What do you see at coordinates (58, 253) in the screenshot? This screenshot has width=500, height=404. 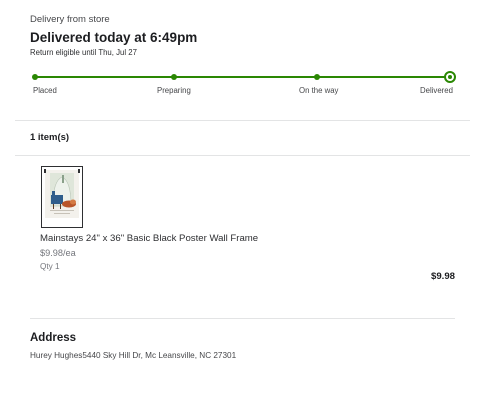 I see `product-unit-price: $9.98/ea` at bounding box center [58, 253].